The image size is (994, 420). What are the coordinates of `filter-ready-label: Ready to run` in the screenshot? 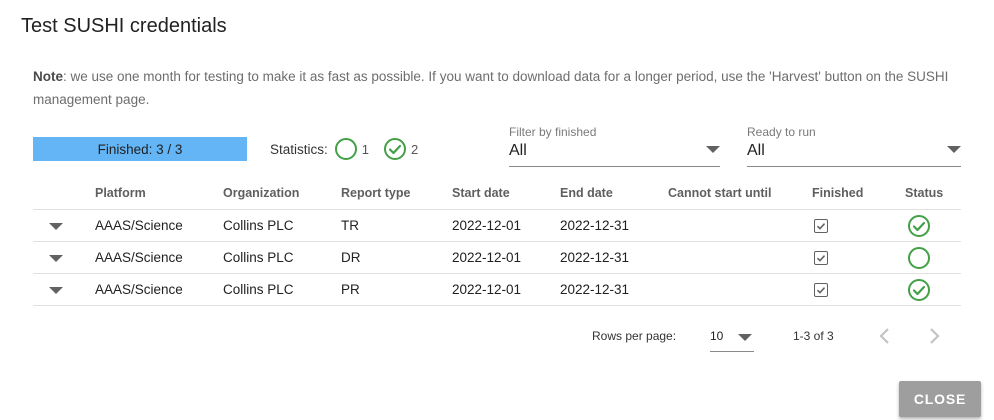 It's located at (781, 132).